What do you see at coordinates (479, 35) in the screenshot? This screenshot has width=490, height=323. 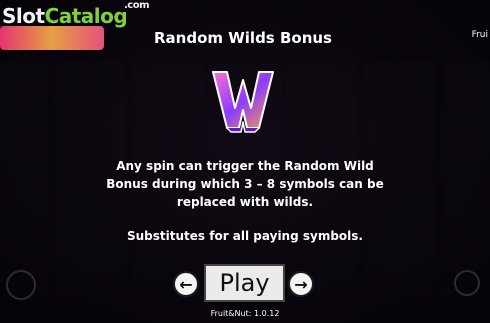 I see `game-name-label: Frui` at bounding box center [479, 35].